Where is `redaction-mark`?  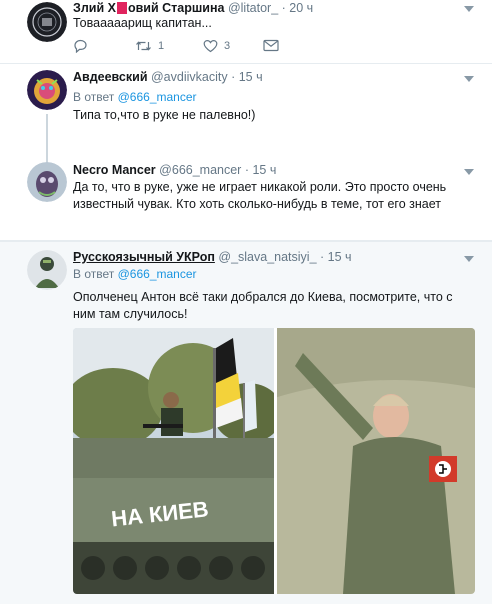
redaction-mark is located at coordinates (121, 8).